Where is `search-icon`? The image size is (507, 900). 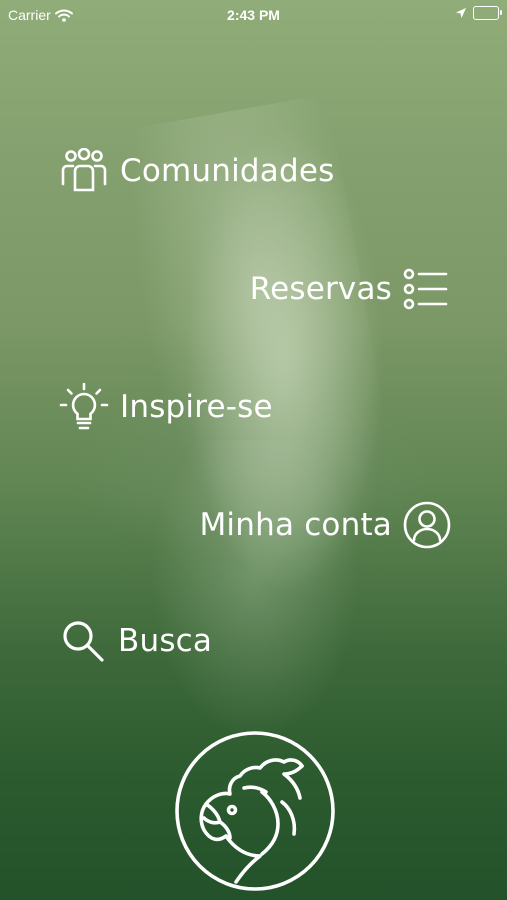 search-icon is located at coordinates (84, 641).